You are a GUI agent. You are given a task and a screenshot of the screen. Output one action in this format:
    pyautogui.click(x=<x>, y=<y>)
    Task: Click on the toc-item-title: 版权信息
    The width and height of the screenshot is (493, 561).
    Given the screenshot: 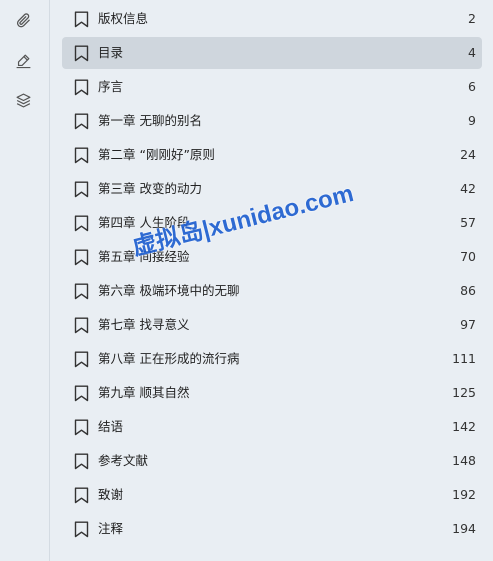 What is the action you would take?
    pyautogui.click(x=123, y=18)
    